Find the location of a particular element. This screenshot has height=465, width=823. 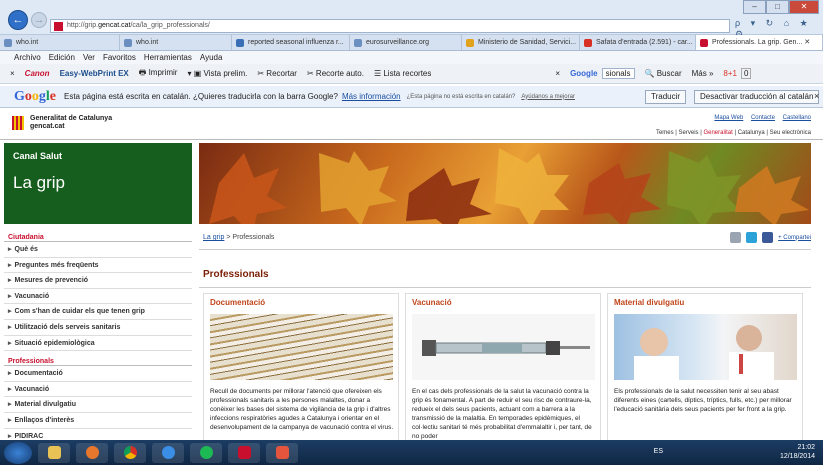

sidebar-item-que-es: Què és is located at coordinates (98, 250).